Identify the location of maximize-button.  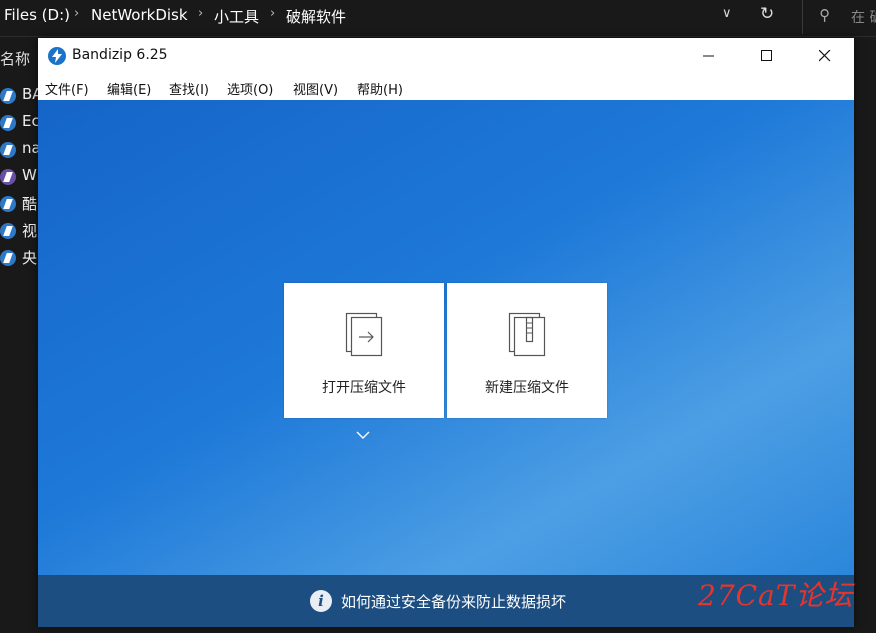
(767, 56).